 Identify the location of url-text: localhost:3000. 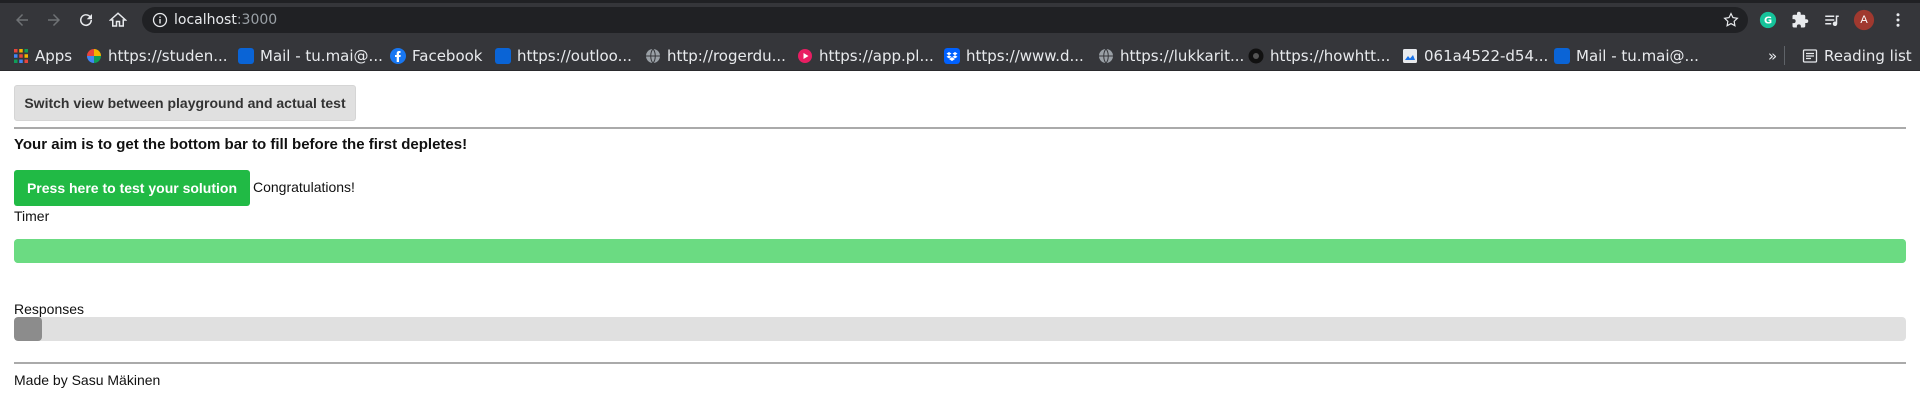
(225, 20).